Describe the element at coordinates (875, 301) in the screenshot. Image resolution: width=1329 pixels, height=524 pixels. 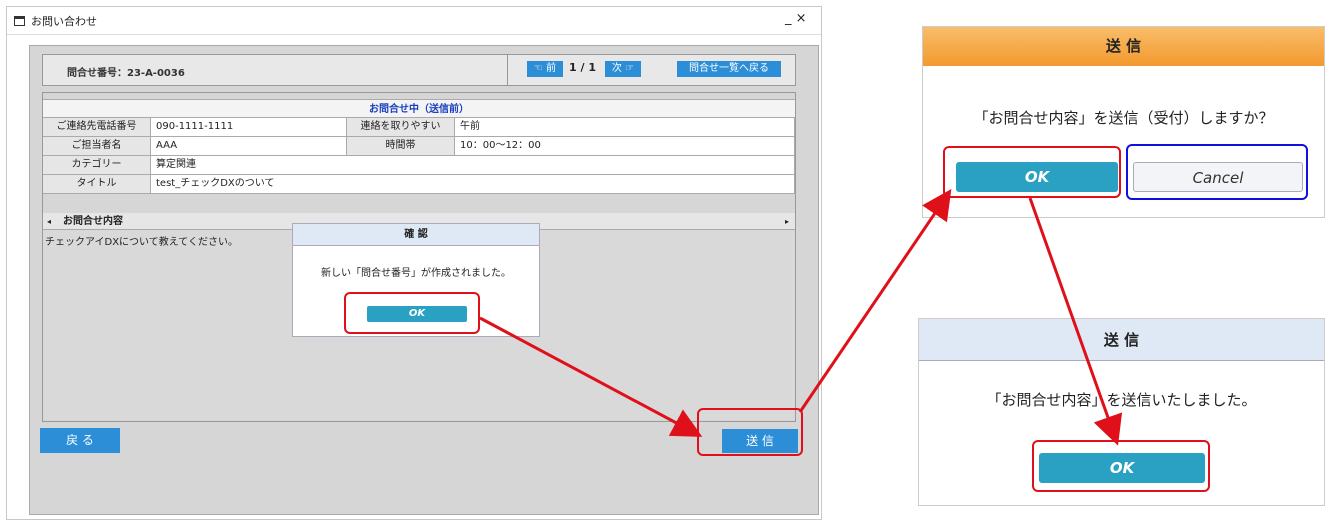
I see `arrow-to-send-confirm` at that location.